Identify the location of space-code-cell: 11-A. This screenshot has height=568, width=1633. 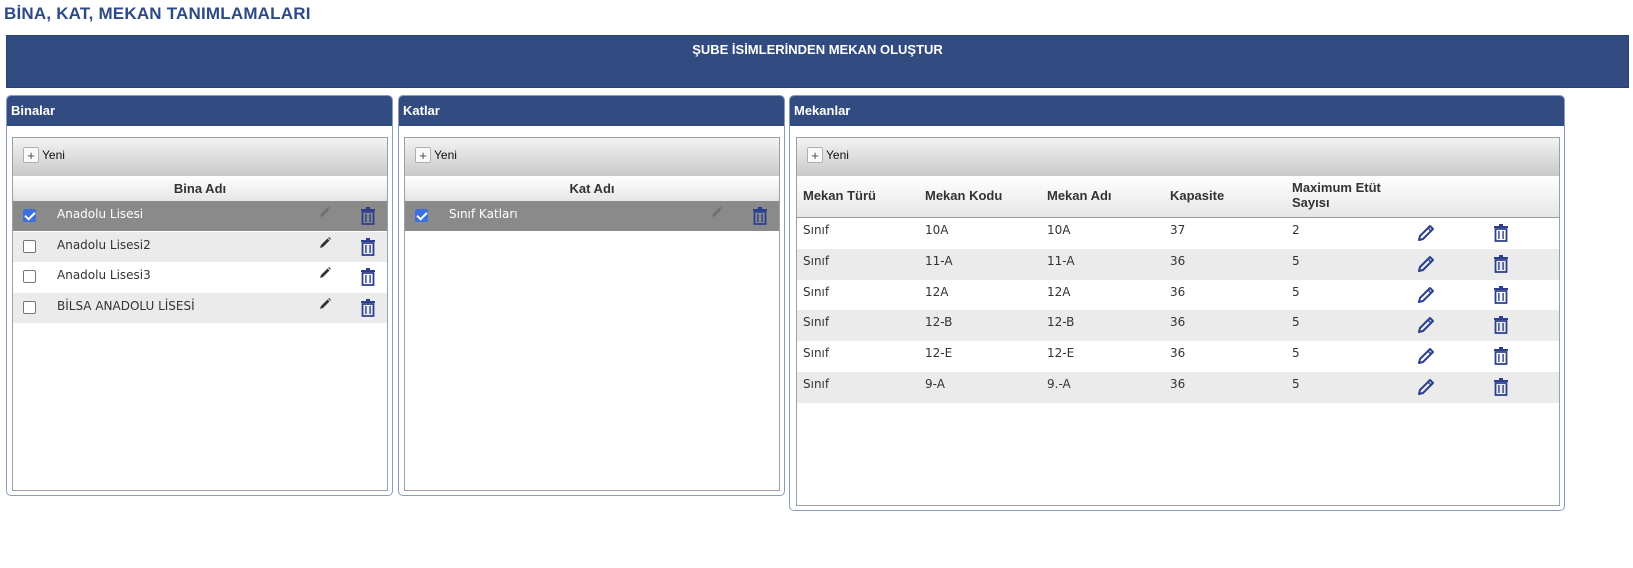
(939, 260).